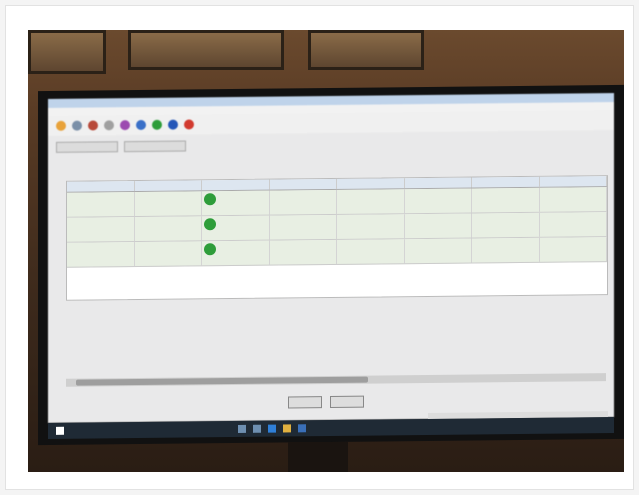 The height and width of the screenshot is (495, 639). Describe the element at coordinates (366, 50) in the screenshot. I see `wall-painting-right` at that location.